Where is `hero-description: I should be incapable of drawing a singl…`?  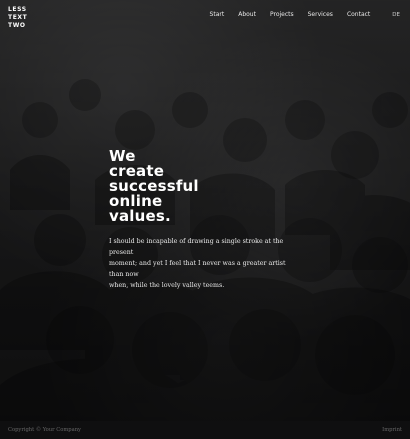 hero-description: I should be incapable of drawing a singl… is located at coordinates (204, 263).